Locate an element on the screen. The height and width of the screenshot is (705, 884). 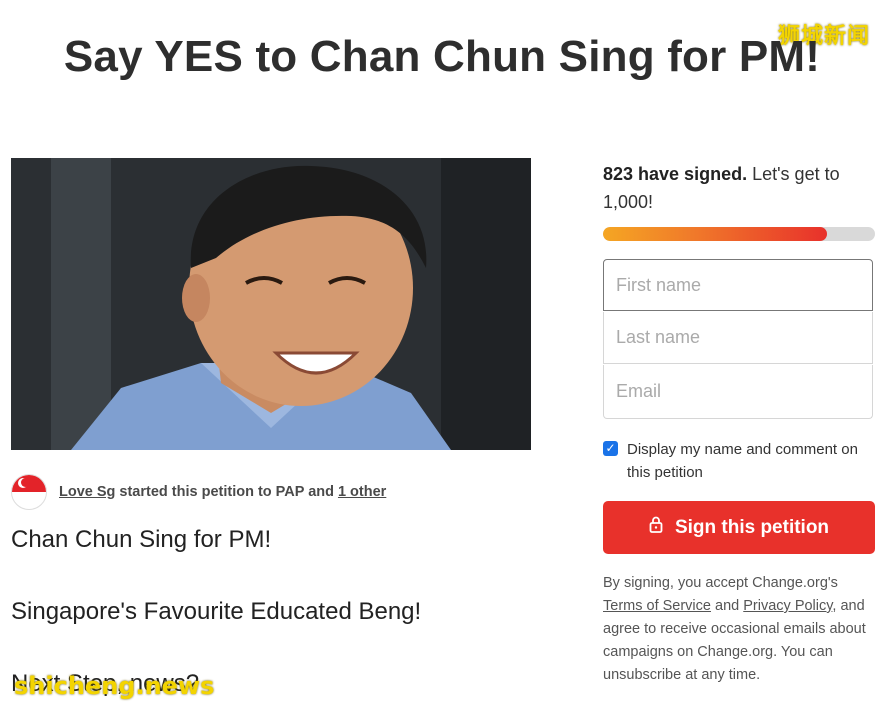
email-input is located at coordinates (738, 392).